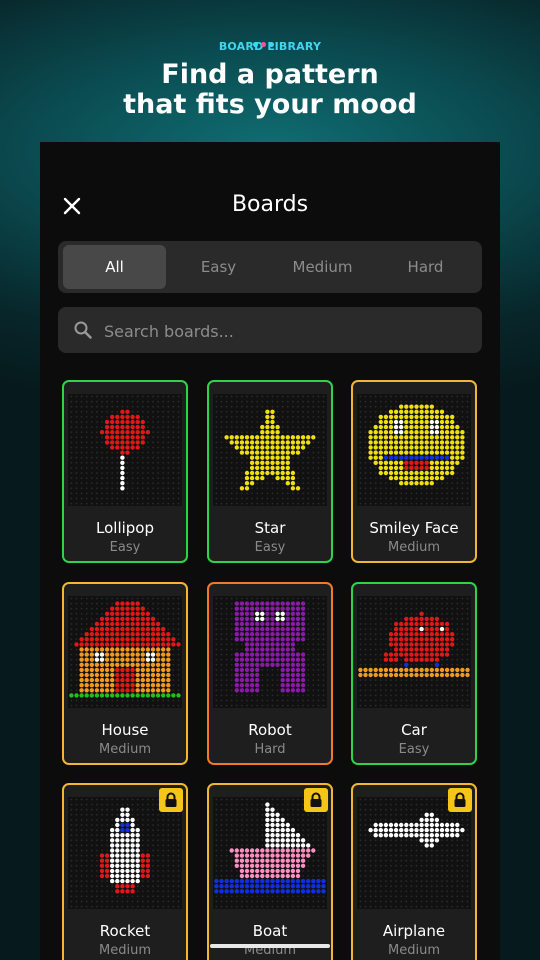 The height and width of the screenshot is (960, 540). I want to click on headline: Find a pattern that fits your mood, so click(270, 90).